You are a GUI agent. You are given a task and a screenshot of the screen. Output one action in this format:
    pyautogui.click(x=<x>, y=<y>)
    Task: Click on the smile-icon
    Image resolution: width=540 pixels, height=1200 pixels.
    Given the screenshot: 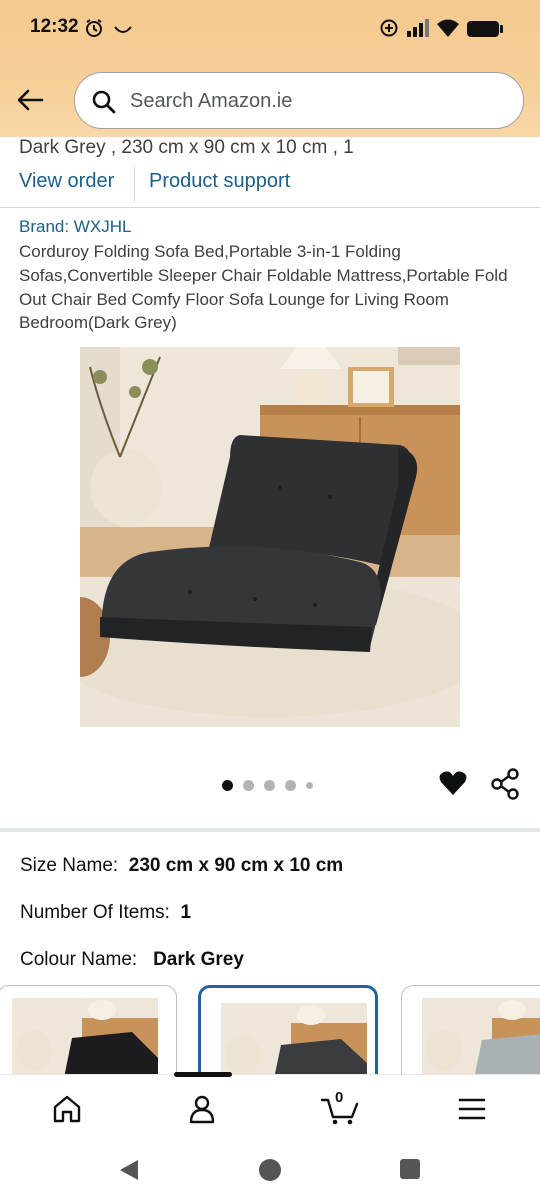 What is the action you would take?
    pyautogui.click(x=123, y=31)
    